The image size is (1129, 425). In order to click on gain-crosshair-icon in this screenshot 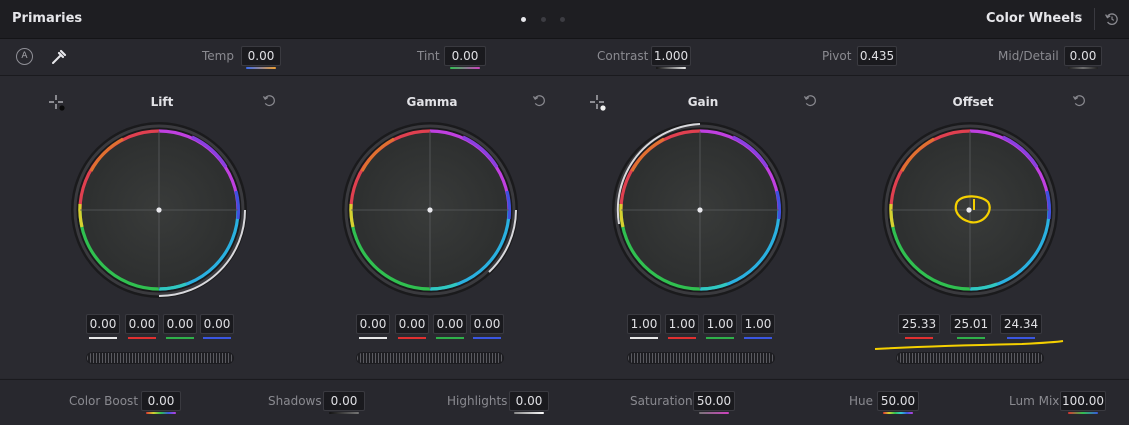, I will do `click(598, 103)`.